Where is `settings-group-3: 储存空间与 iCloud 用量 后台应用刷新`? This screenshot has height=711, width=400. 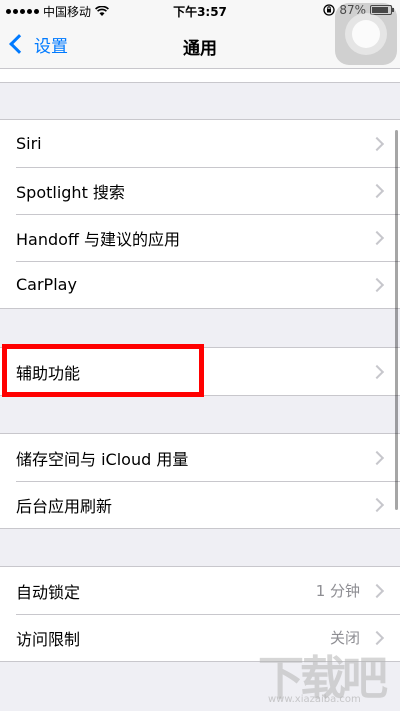 settings-group-3: 储存空间与 iCloud 用量 后台应用刷新 is located at coordinates (200, 481).